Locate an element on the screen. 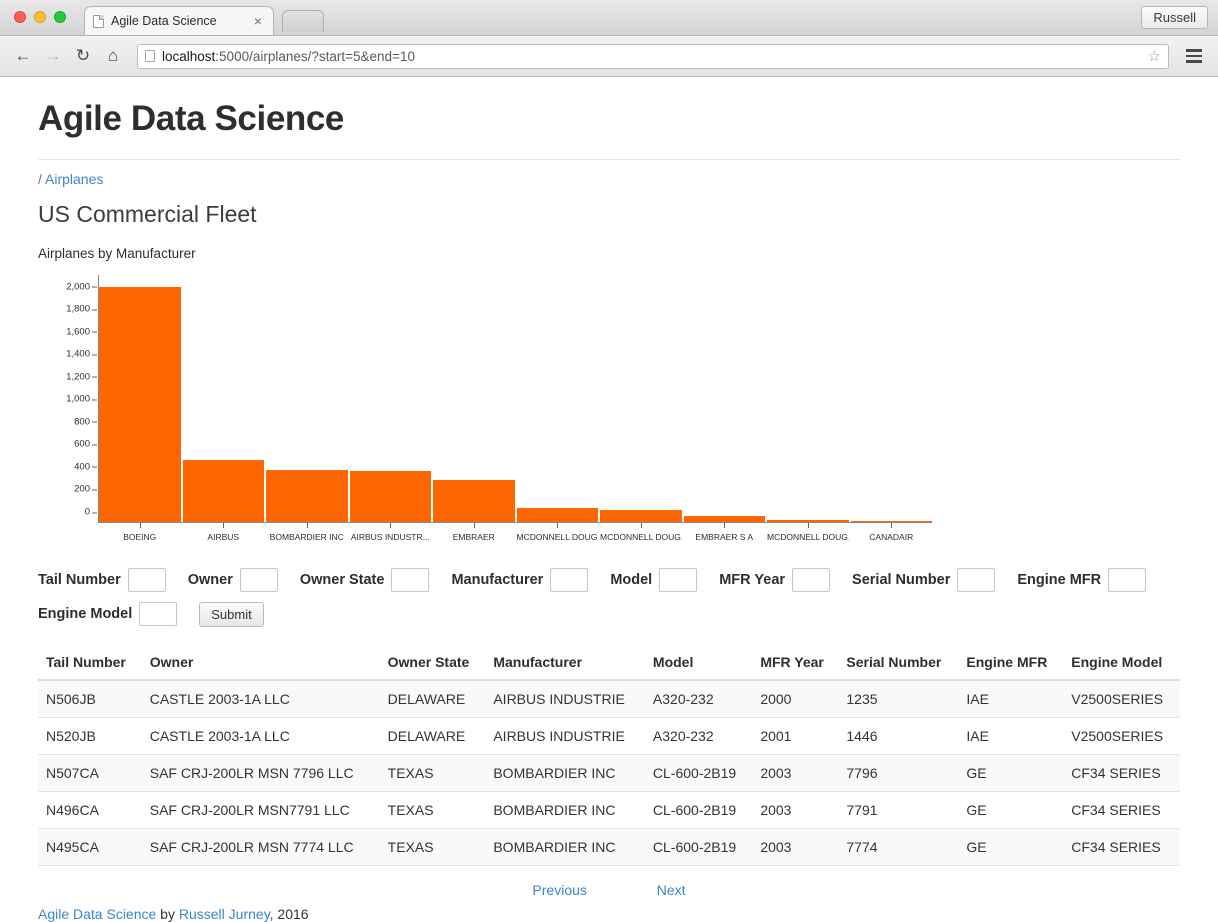 This screenshot has height=922, width=1218. reload-icon: ↻ is located at coordinates (83, 56).